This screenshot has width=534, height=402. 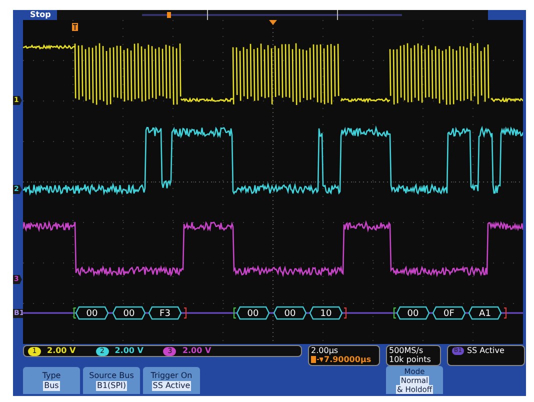 I want to click on trigger-delay-icon, so click(x=317, y=359).